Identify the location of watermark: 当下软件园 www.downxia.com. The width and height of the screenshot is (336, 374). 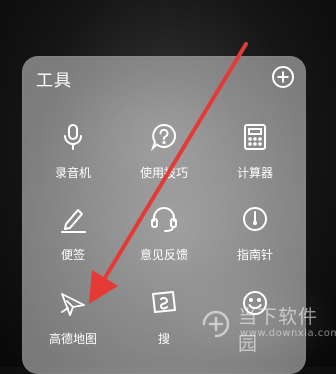
(266, 326).